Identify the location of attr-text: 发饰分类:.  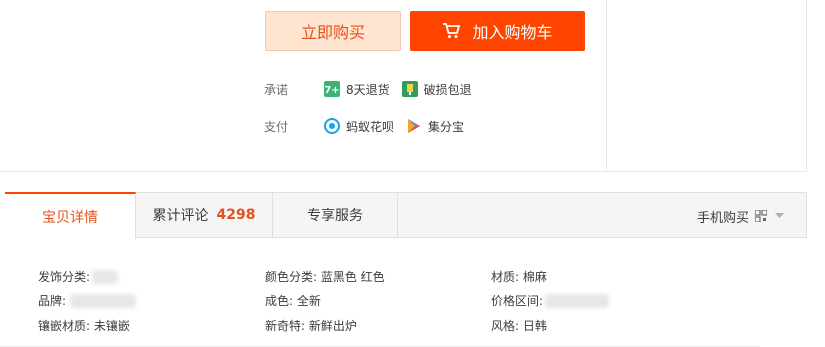
(64, 277).